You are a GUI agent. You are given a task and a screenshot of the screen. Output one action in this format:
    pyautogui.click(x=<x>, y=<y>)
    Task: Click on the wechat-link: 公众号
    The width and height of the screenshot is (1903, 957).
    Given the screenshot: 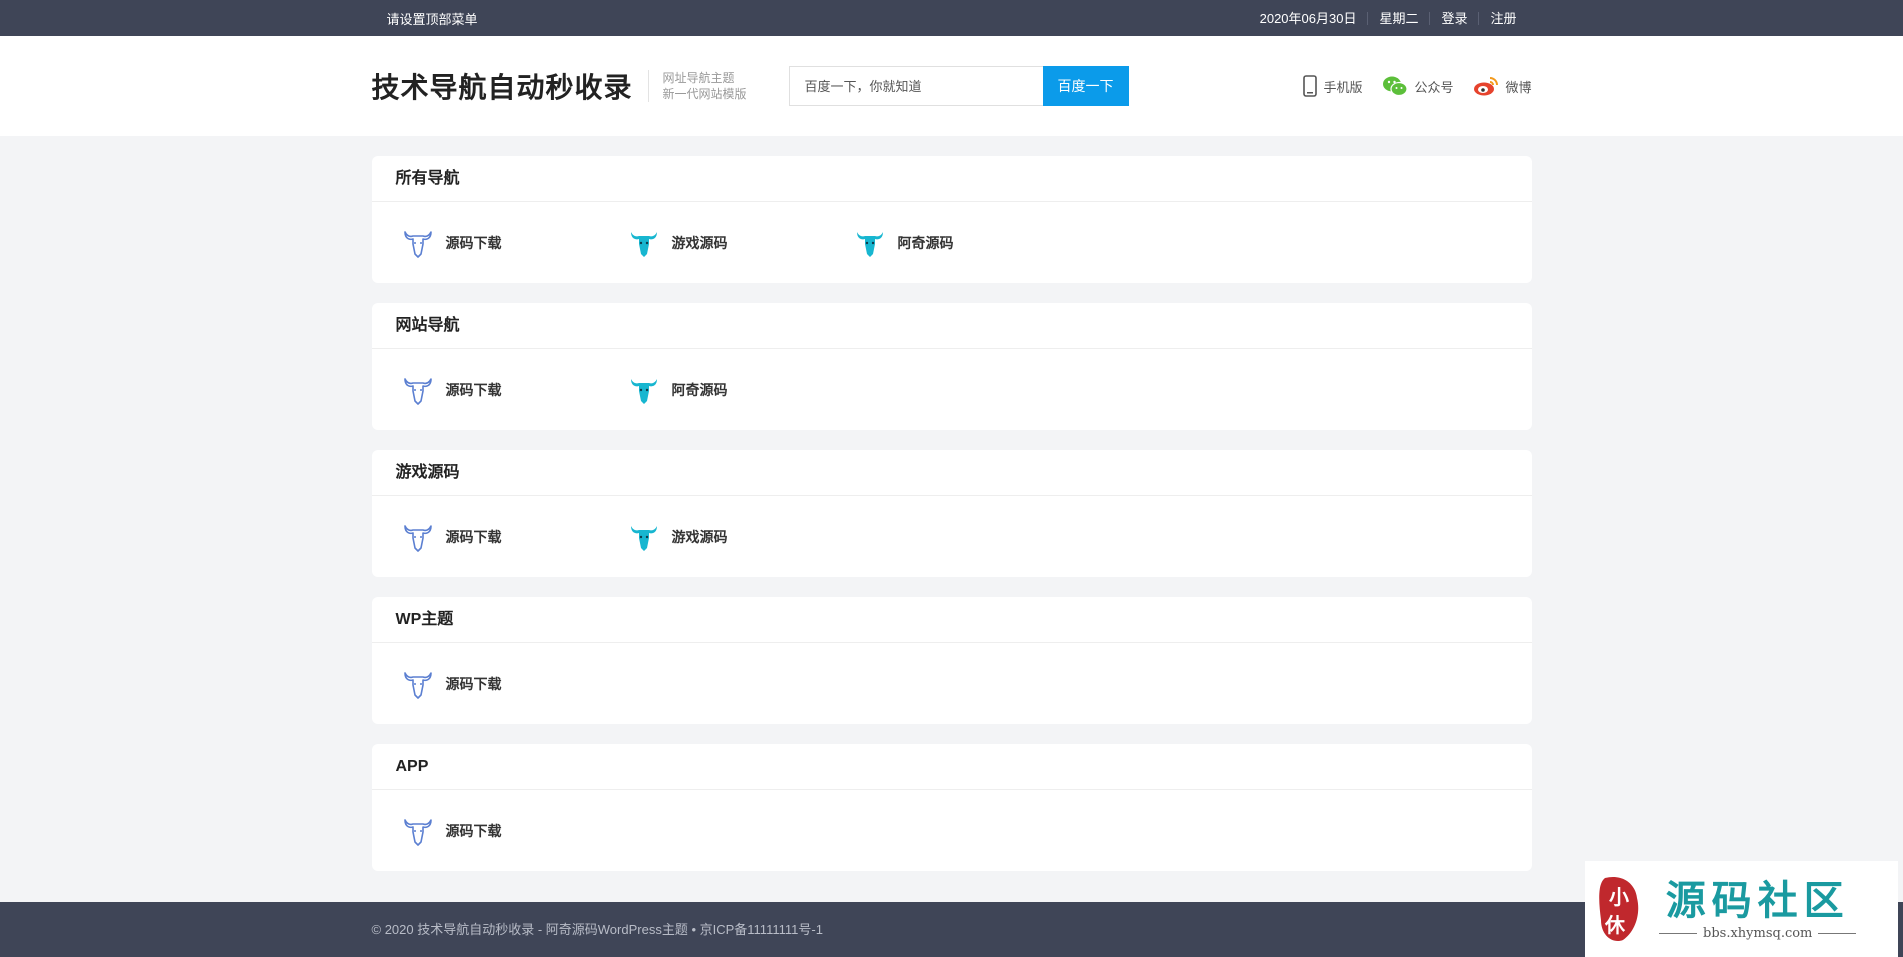 What is the action you would take?
    pyautogui.click(x=1417, y=86)
    